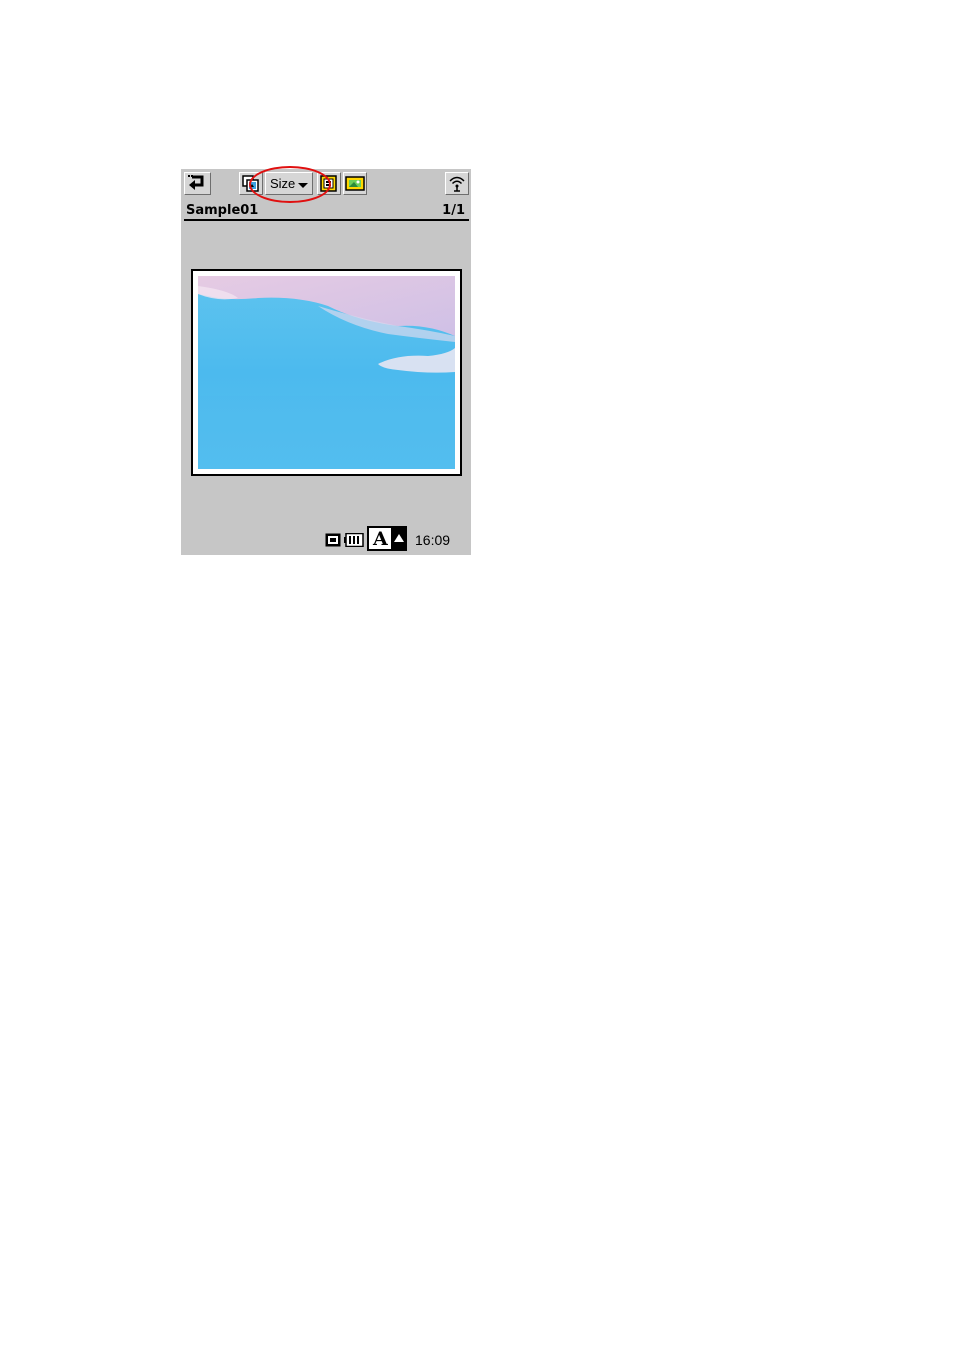 Image resolution: width=954 pixels, height=1351 pixels. What do you see at coordinates (433, 540) in the screenshot?
I see `clock: 16:09` at bounding box center [433, 540].